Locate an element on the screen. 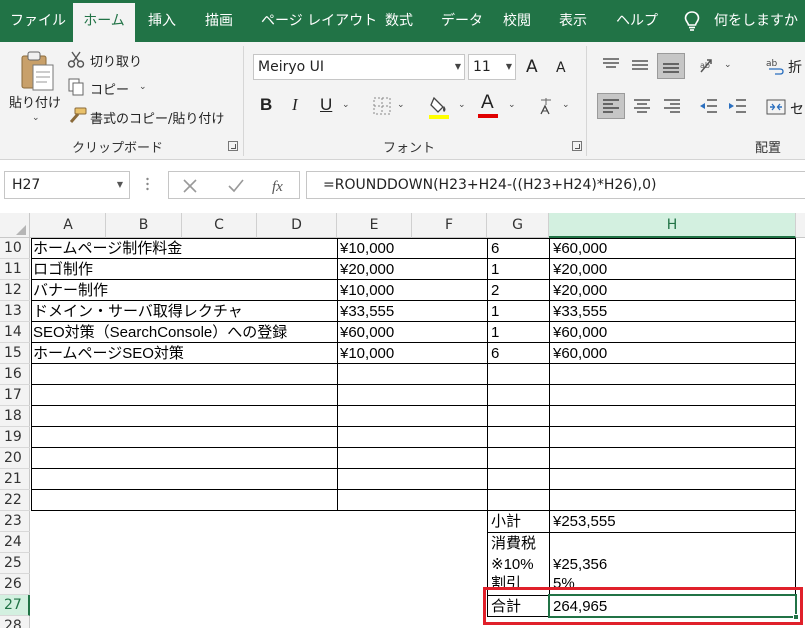 The width and height of the screenshot is (805, 628). select-all-button is located at coordinates (15, 225).